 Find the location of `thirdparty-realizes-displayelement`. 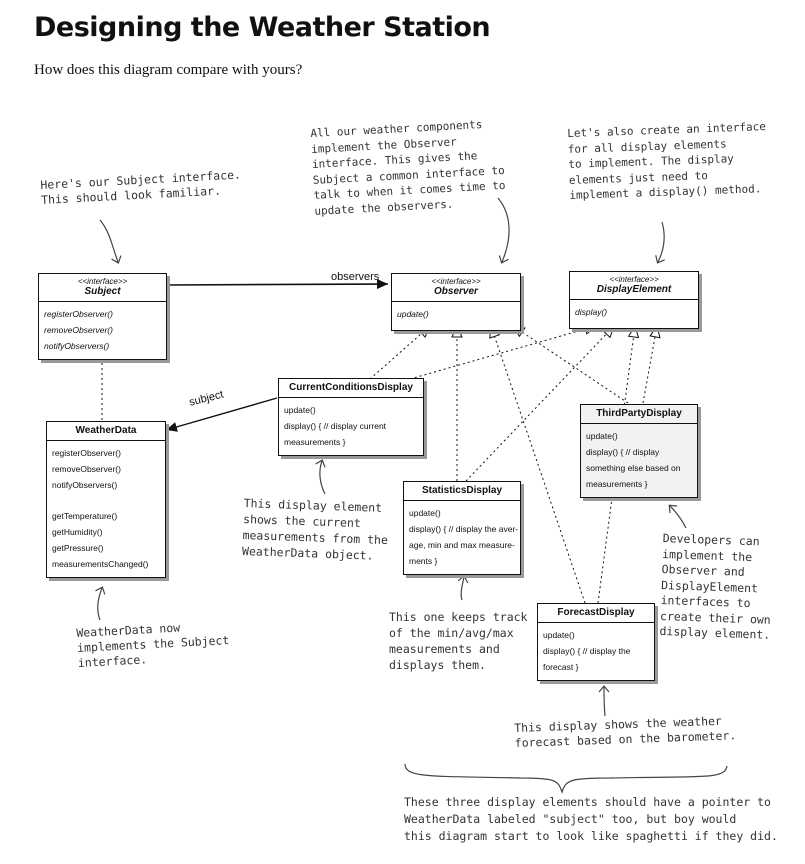

thirdparty-realizes-displayelement is located at coordinates (651, 364).